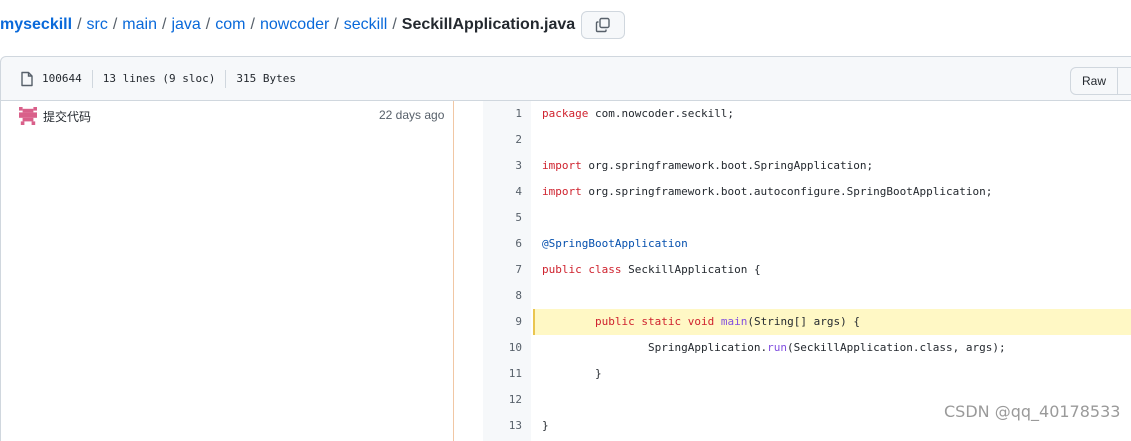 The width and height of the screenshot is (1131, 441). Describe the element at coordinates (36, 25) in the screenshot. I see `breadcrumb-link-repo: myseckill` at that location.